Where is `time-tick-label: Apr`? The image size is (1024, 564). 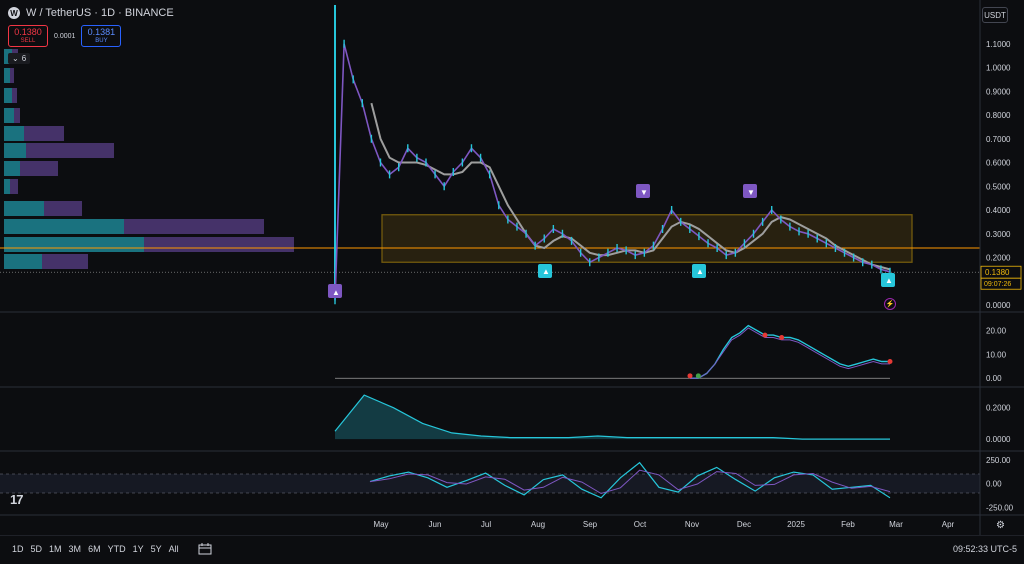 time-tick-label: Apr is located at coordinates (948, 524).